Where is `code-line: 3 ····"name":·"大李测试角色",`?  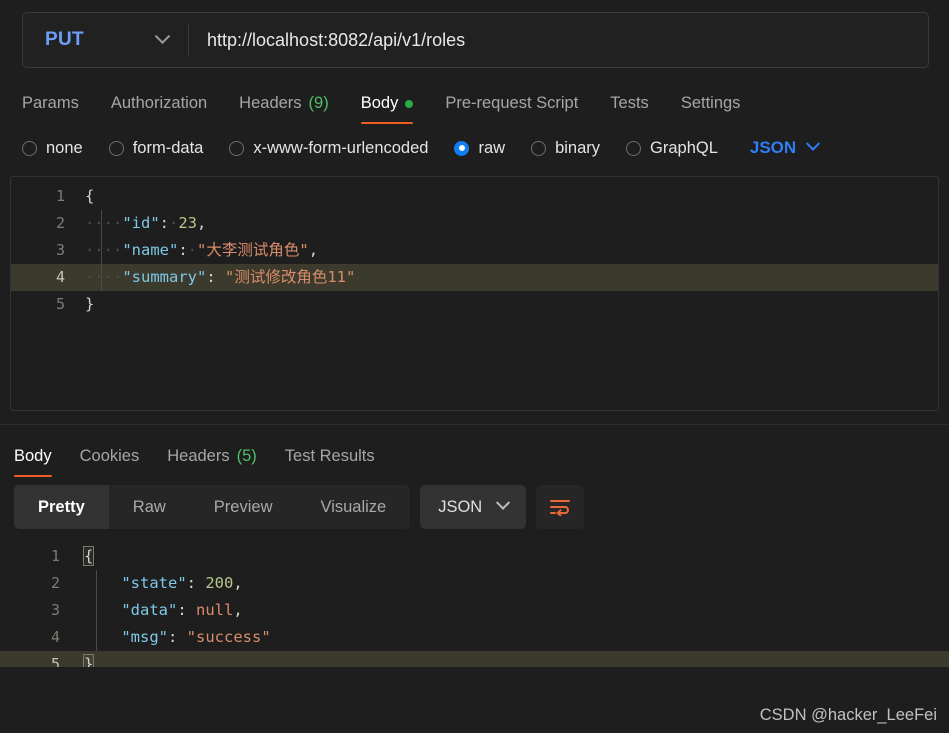
code-line: 3 ····"name":·"大李测试角色", is located at coordinates (474, 250).